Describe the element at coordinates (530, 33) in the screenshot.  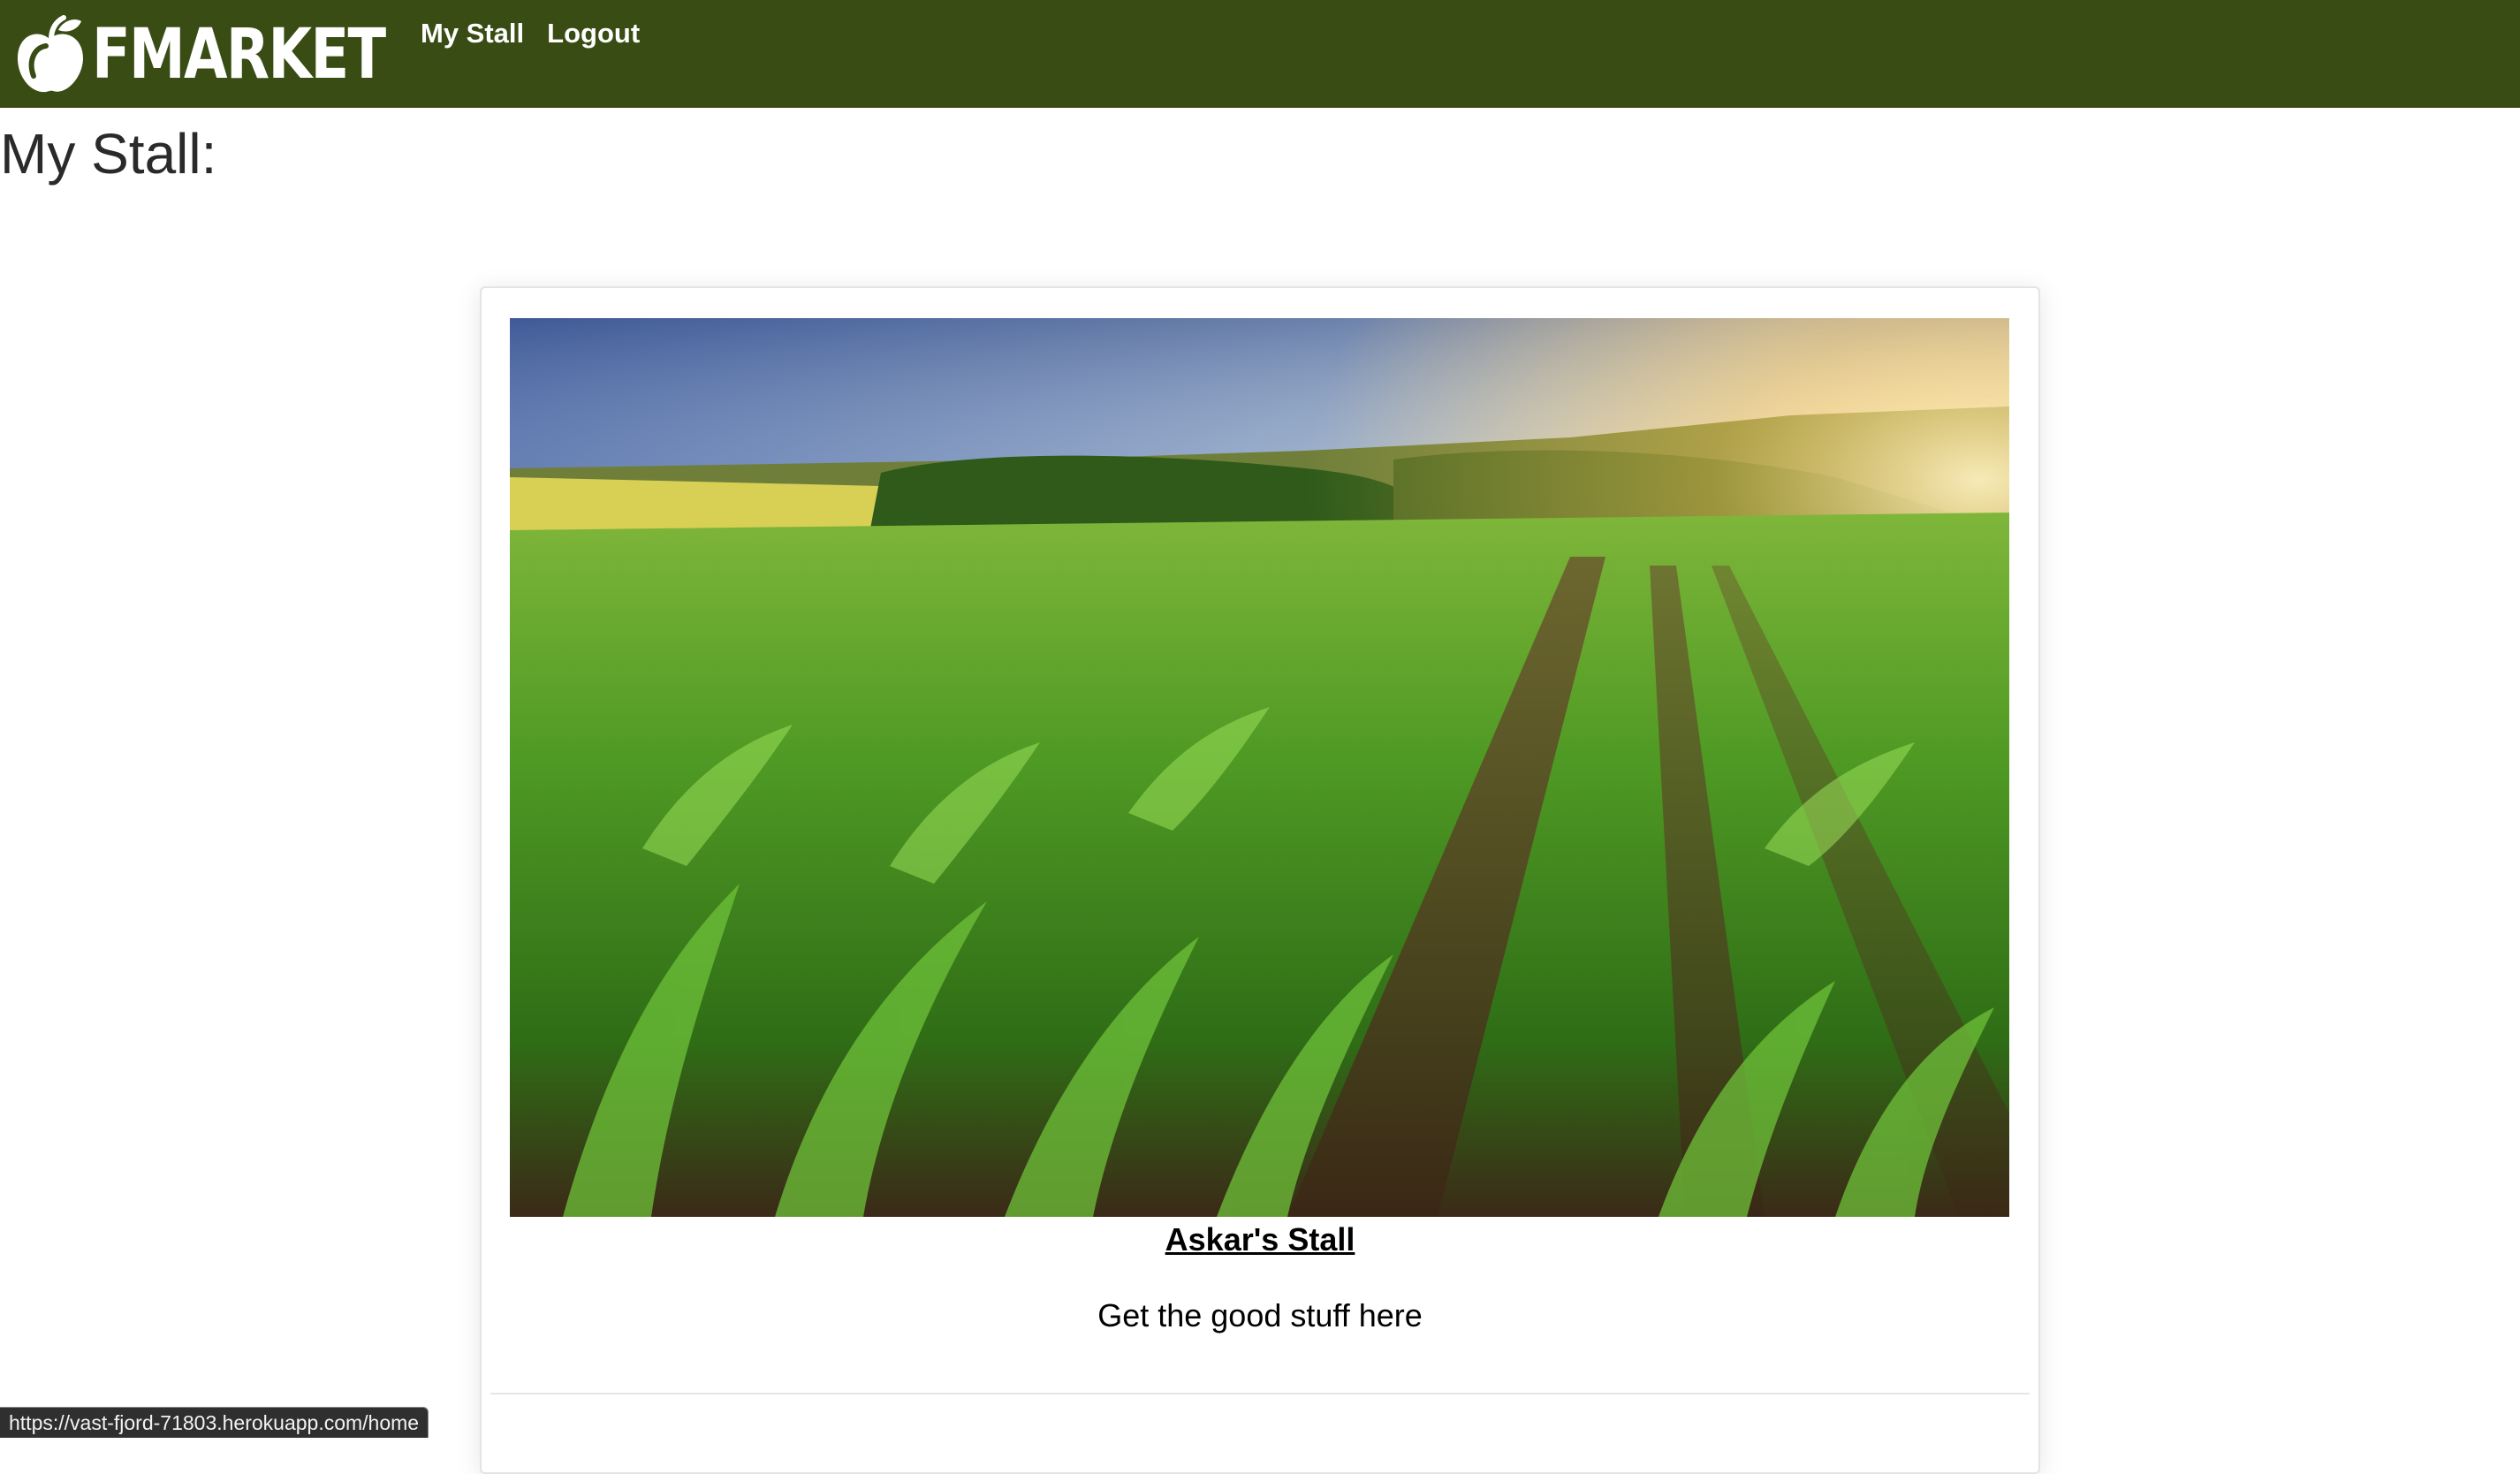
I see `nav-links: My Stall Logout` at that location.